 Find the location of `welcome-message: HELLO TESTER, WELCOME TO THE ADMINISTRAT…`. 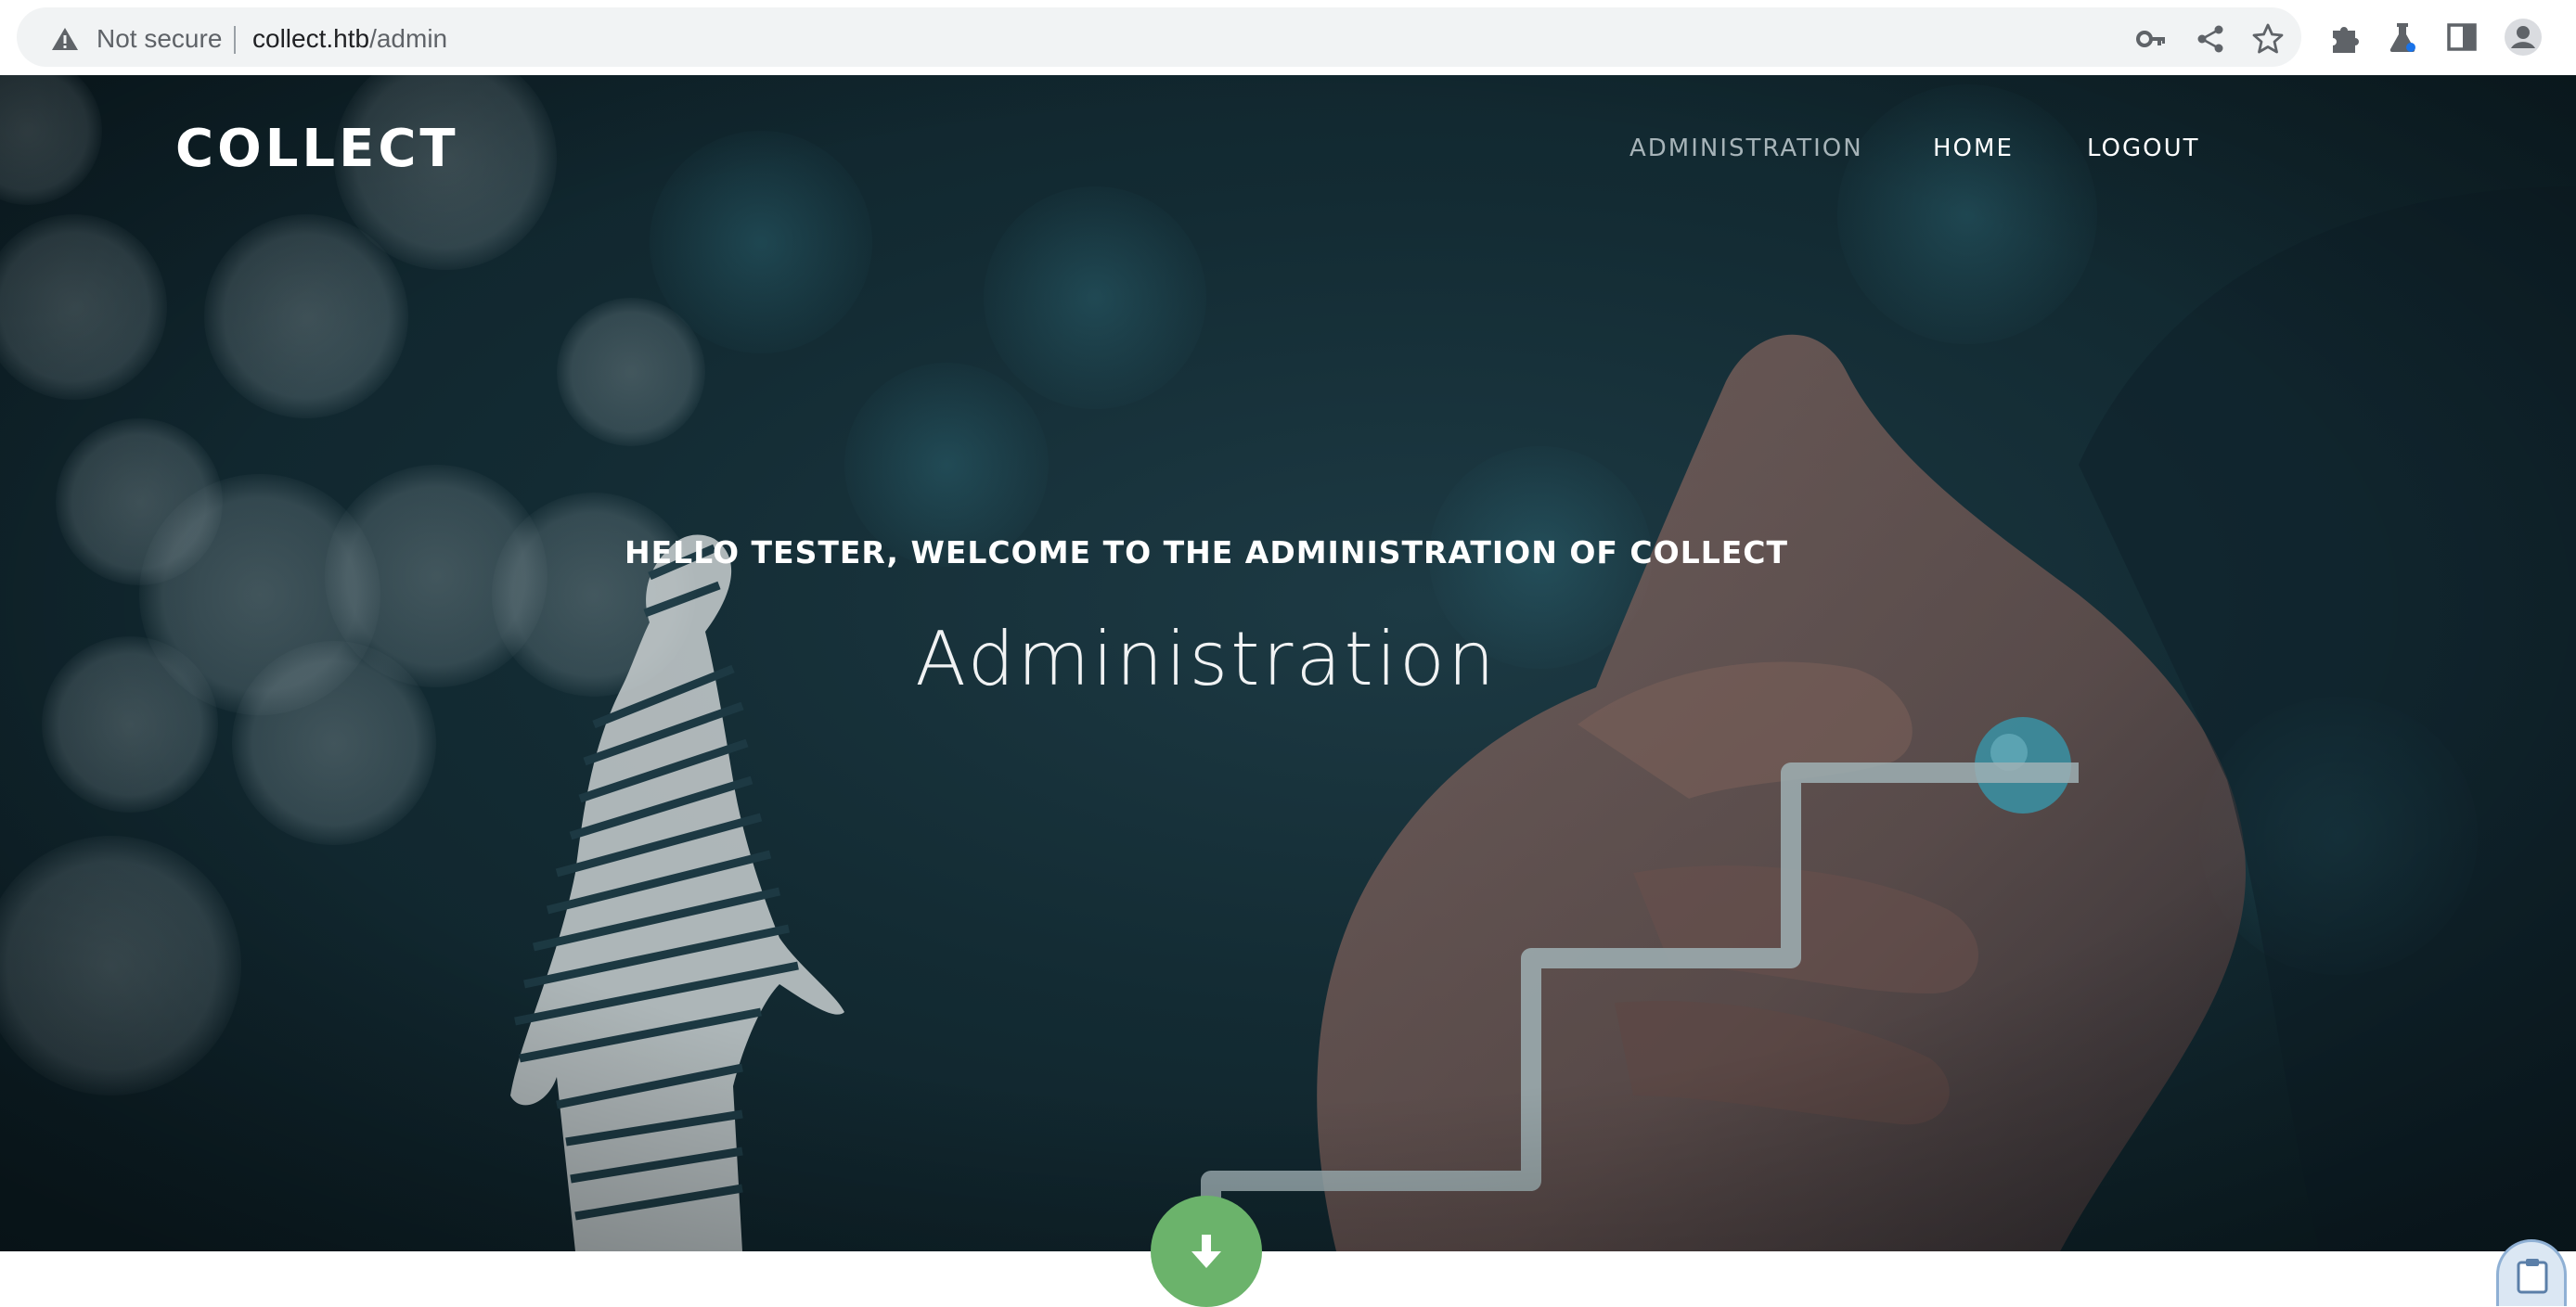

welcome-message: HELLO TESTER, WELCOME TO THE ADMINISTRAT… is located at coordinates (1206, 552).